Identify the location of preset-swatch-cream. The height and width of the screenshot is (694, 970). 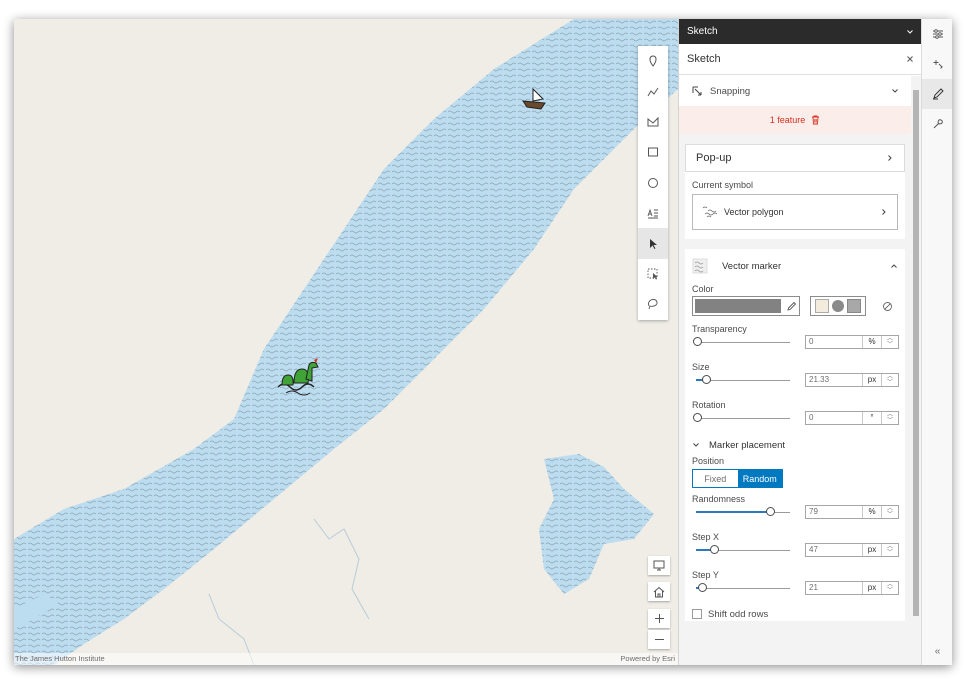
(821, 306).